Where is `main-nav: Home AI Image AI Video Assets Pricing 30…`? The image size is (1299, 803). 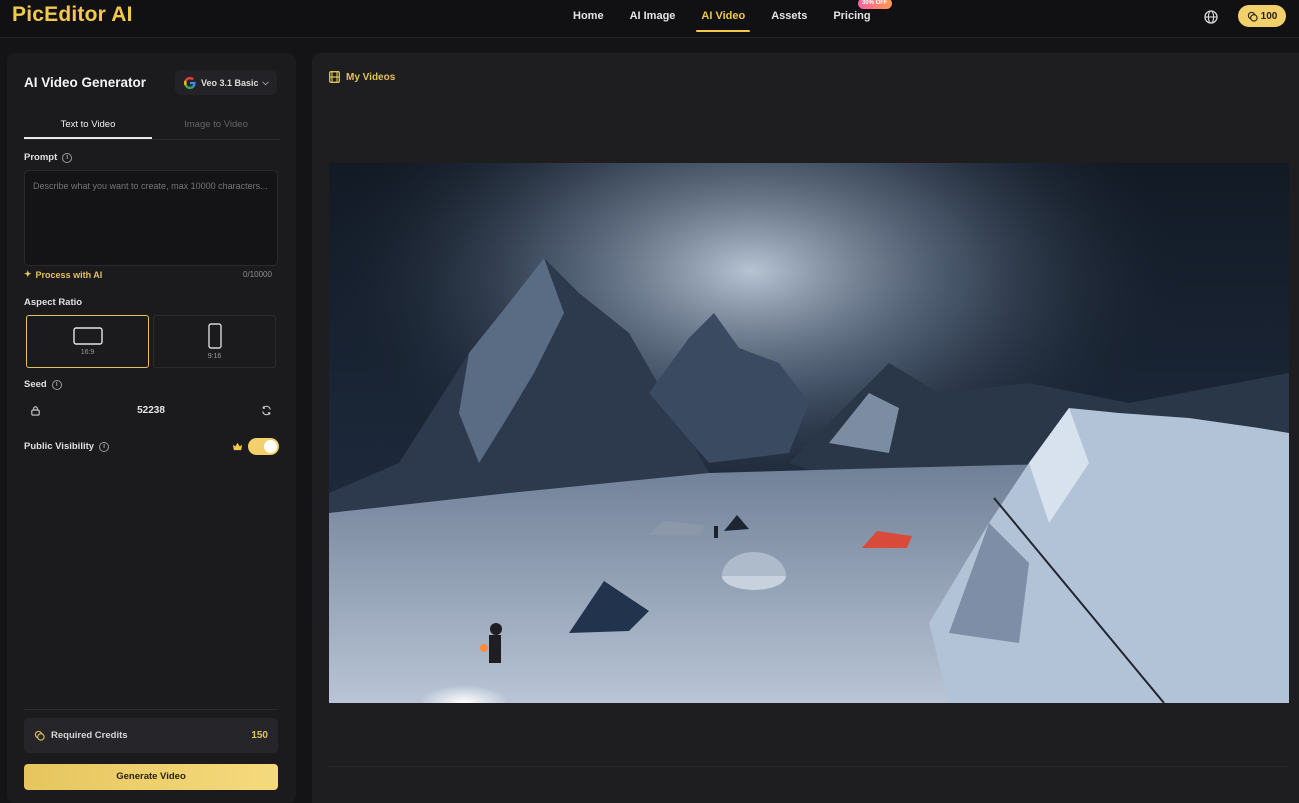
main-nav: Home AI Image AI Video Assets Pricing 30… is located at coordinates (726, 19).